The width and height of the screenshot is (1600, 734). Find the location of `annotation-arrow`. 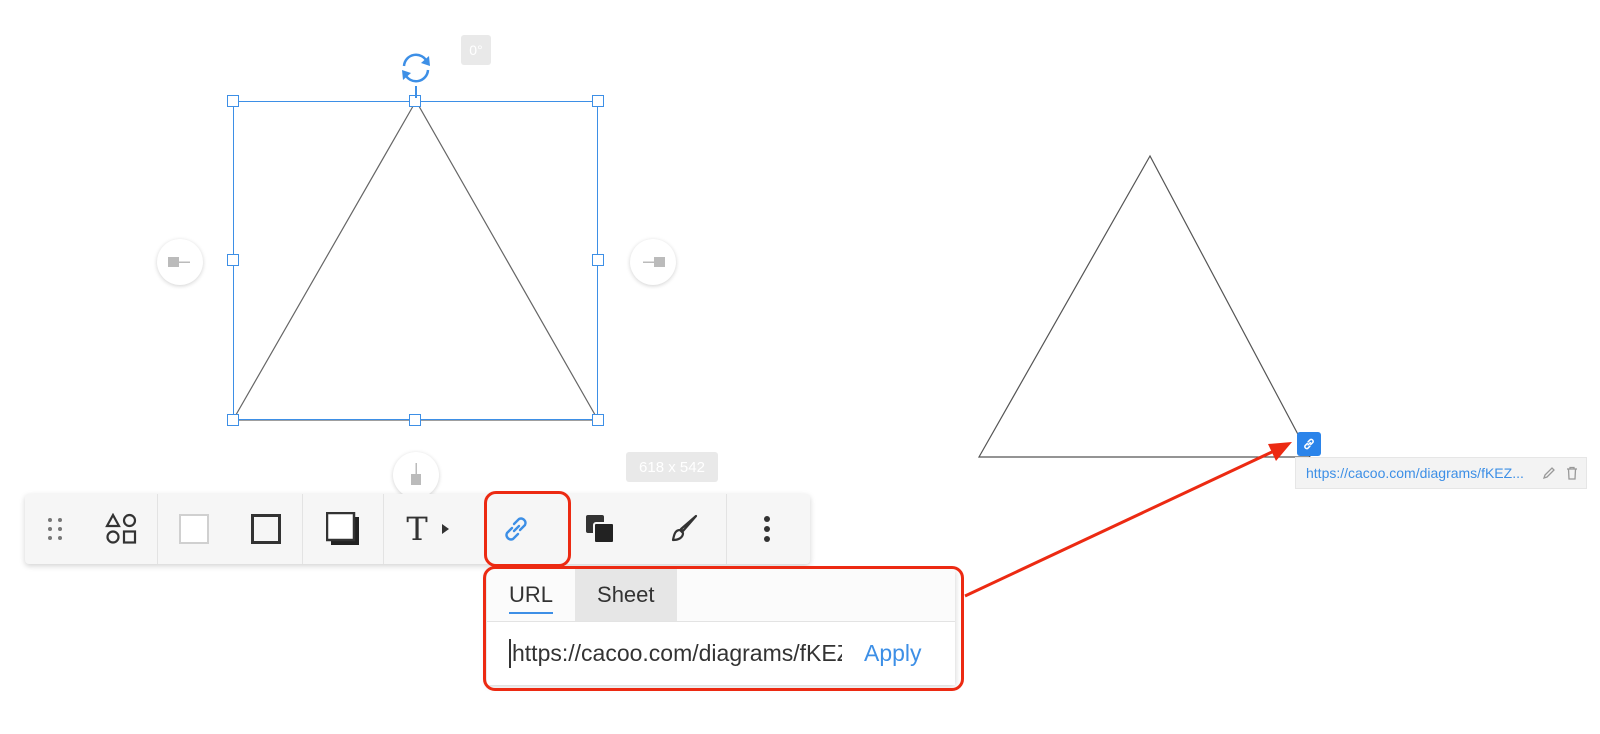

annotation-arrow is located at coordinates (1128, 520).